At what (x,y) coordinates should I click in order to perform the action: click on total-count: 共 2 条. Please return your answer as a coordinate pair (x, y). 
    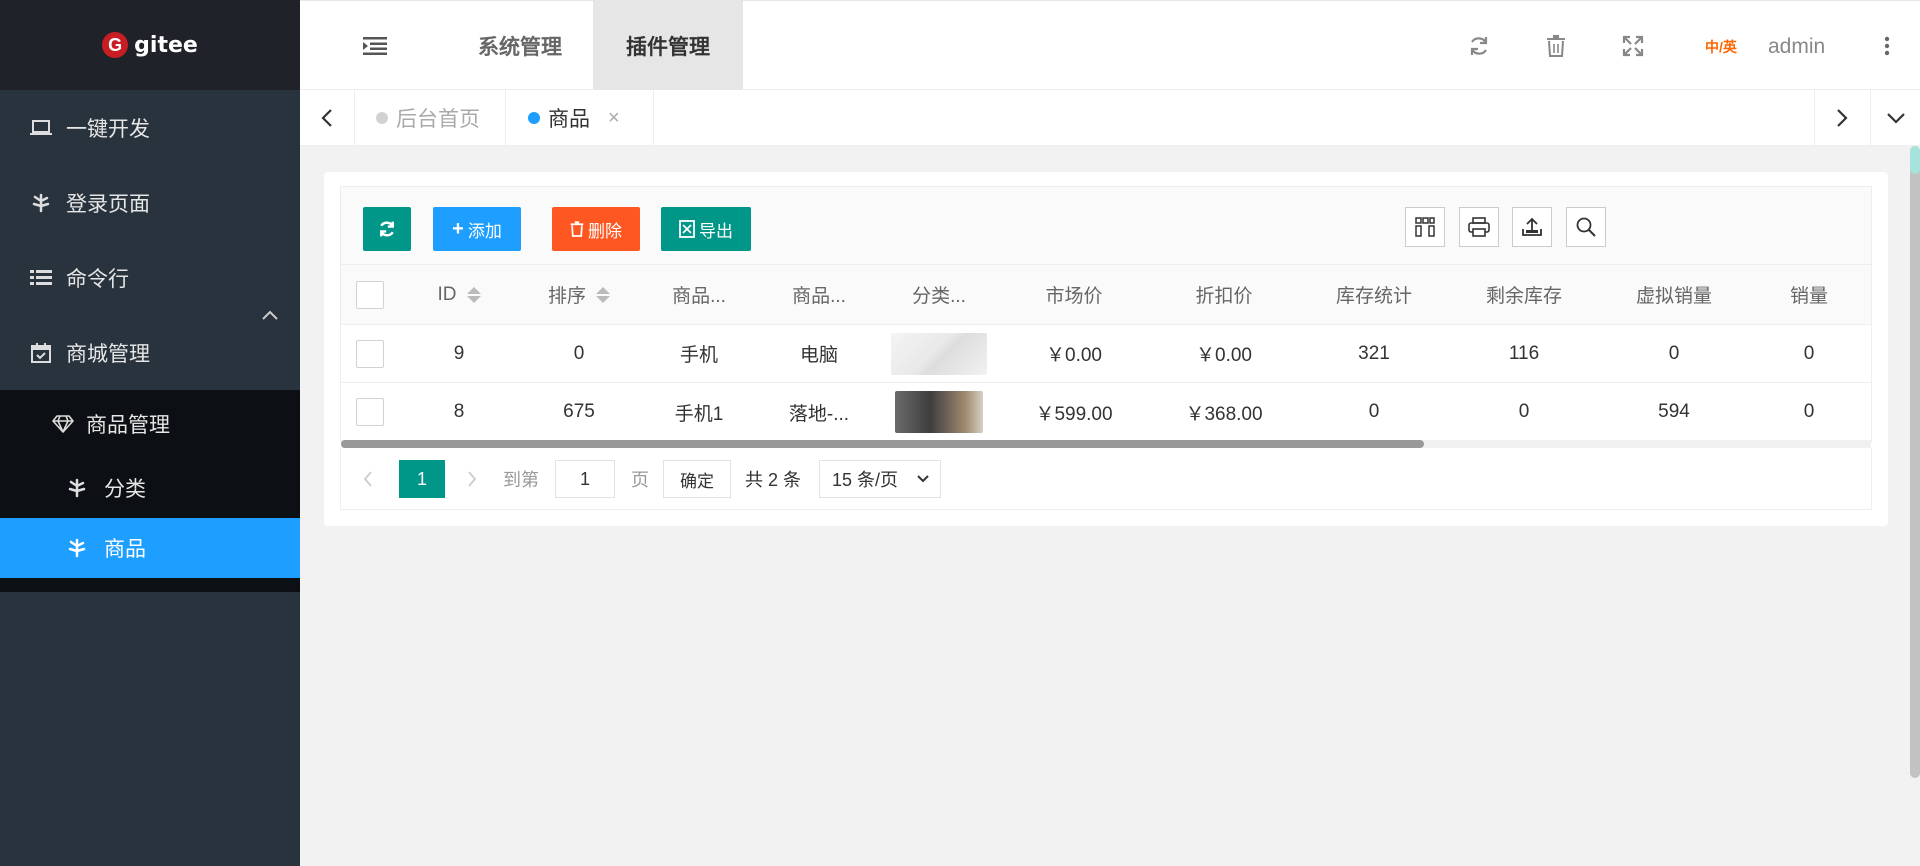
    Looking at the image, I should click on (773, 480).